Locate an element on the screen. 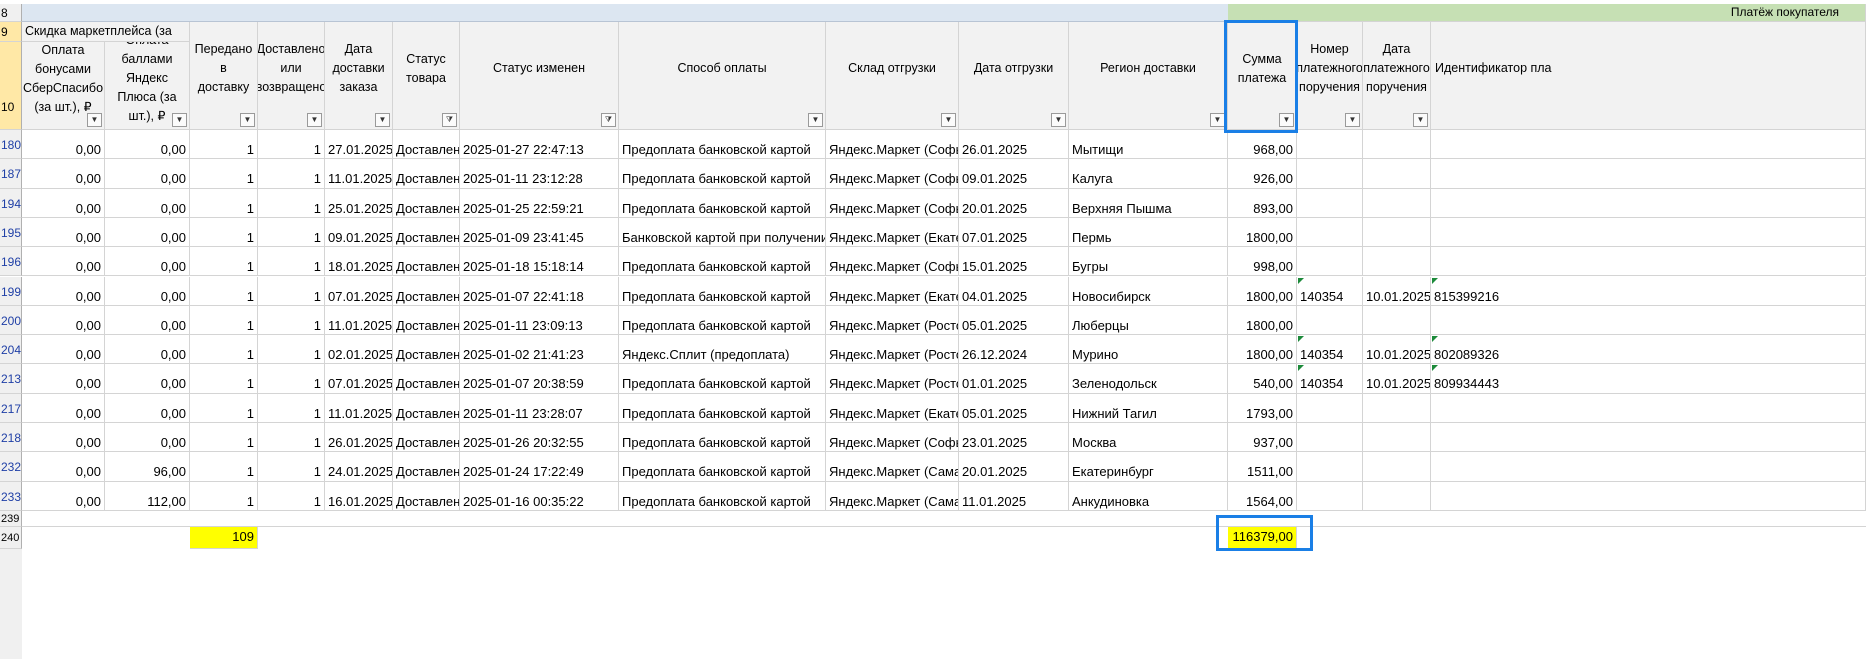 The height and width of the screenshot is (659, 1866). cell-order_date: 24.01.2025 is located at coordinates (359, 467).